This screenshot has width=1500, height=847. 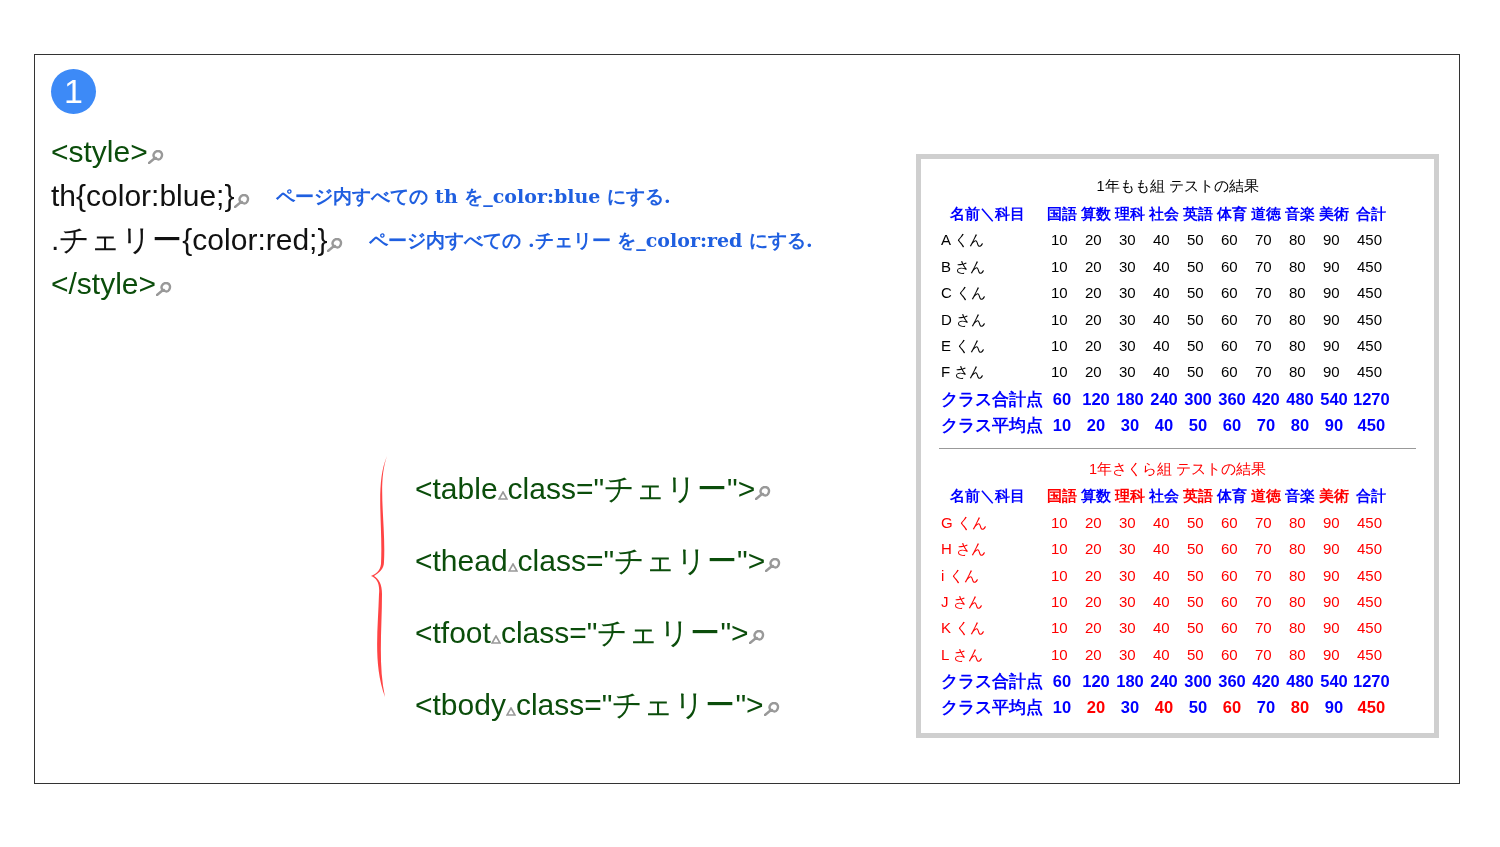 What do you see at coordinates (963, 345) in the screenshot?
I see `table-cell-text: E くん` at bounding box center [963, 345].